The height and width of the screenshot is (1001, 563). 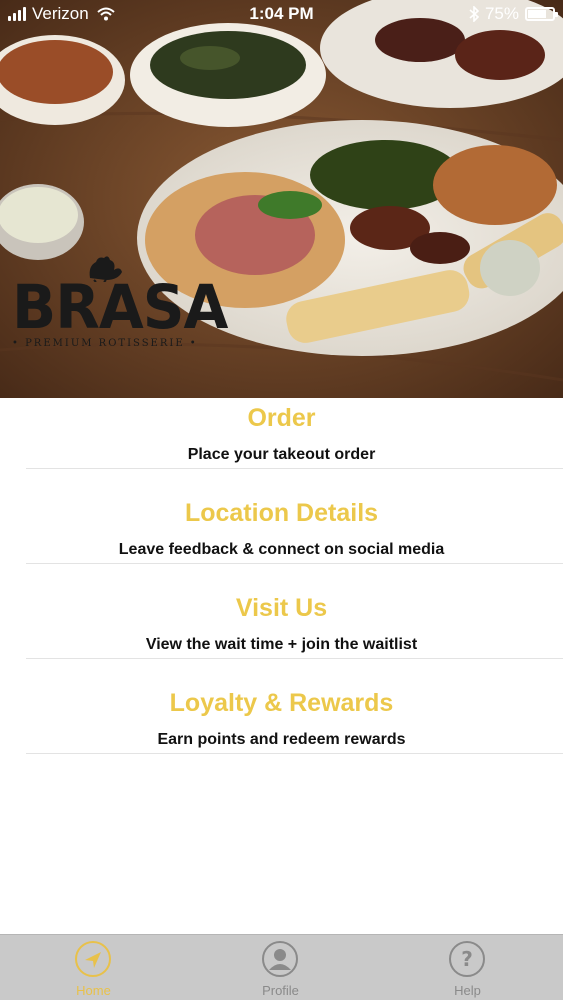 What do you see at coordinates (281, 15) in the screenshot?
I see `status-bar: Verizon 1:04 PM 75%` at bounding box center [281, 15].